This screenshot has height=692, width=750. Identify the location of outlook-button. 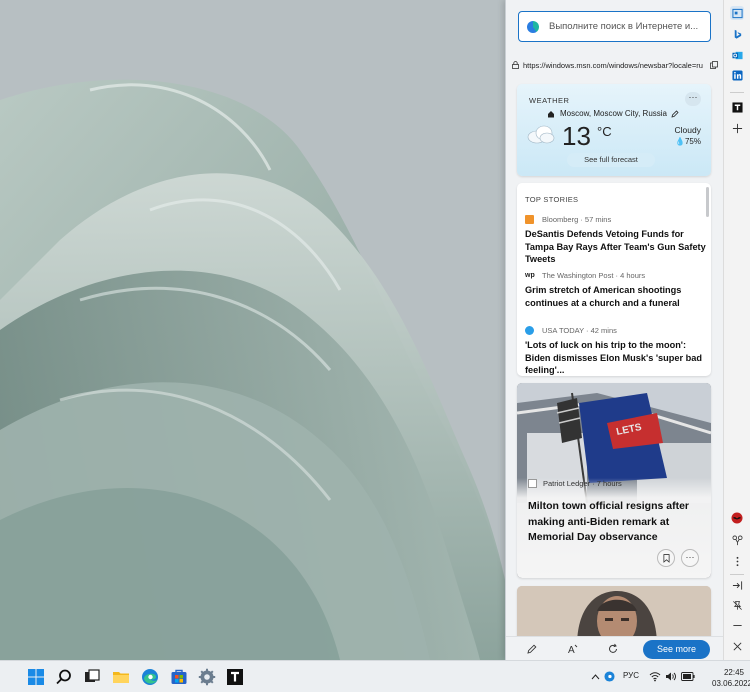
(737, 55).